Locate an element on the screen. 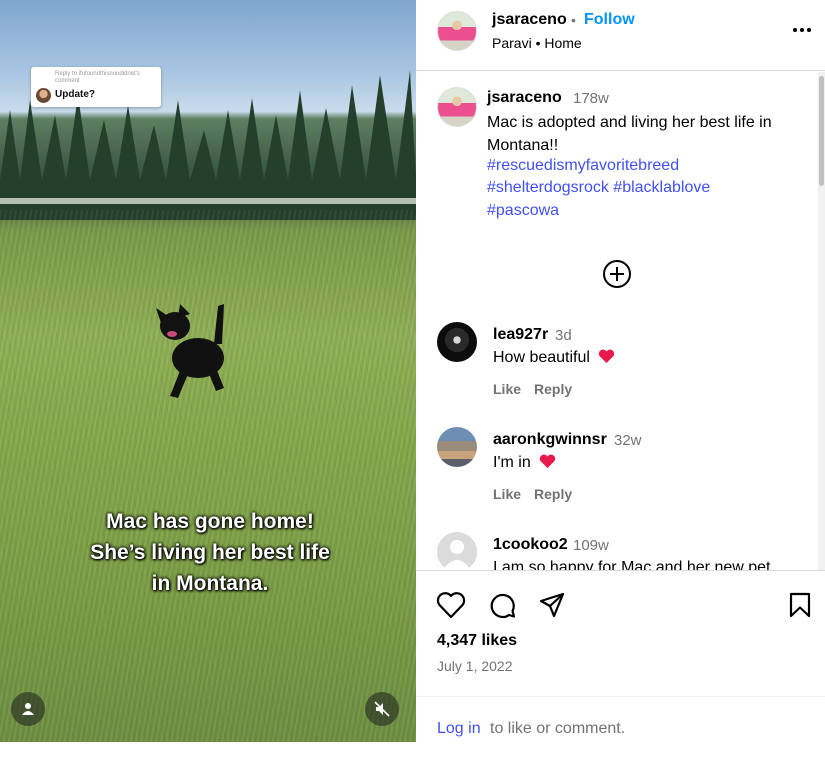 This screenshot has width=825, height=759. default-avatar-icon is located at coordinates (457, 555).